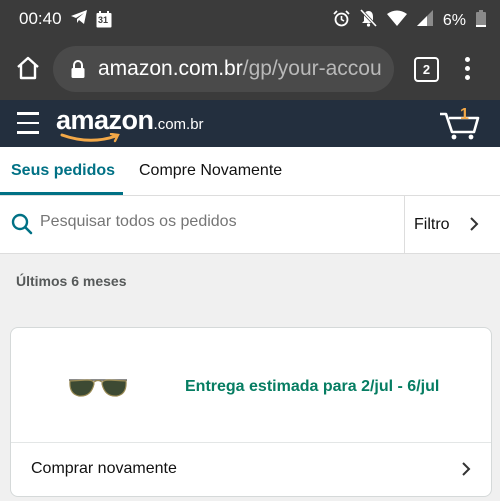 This screenshot has width=500, height=501. What do you see at coordinates (210, 171) in the screenshot?
I see `tab-buy-again: Compre Novamente` at bounding box center [210, 171].